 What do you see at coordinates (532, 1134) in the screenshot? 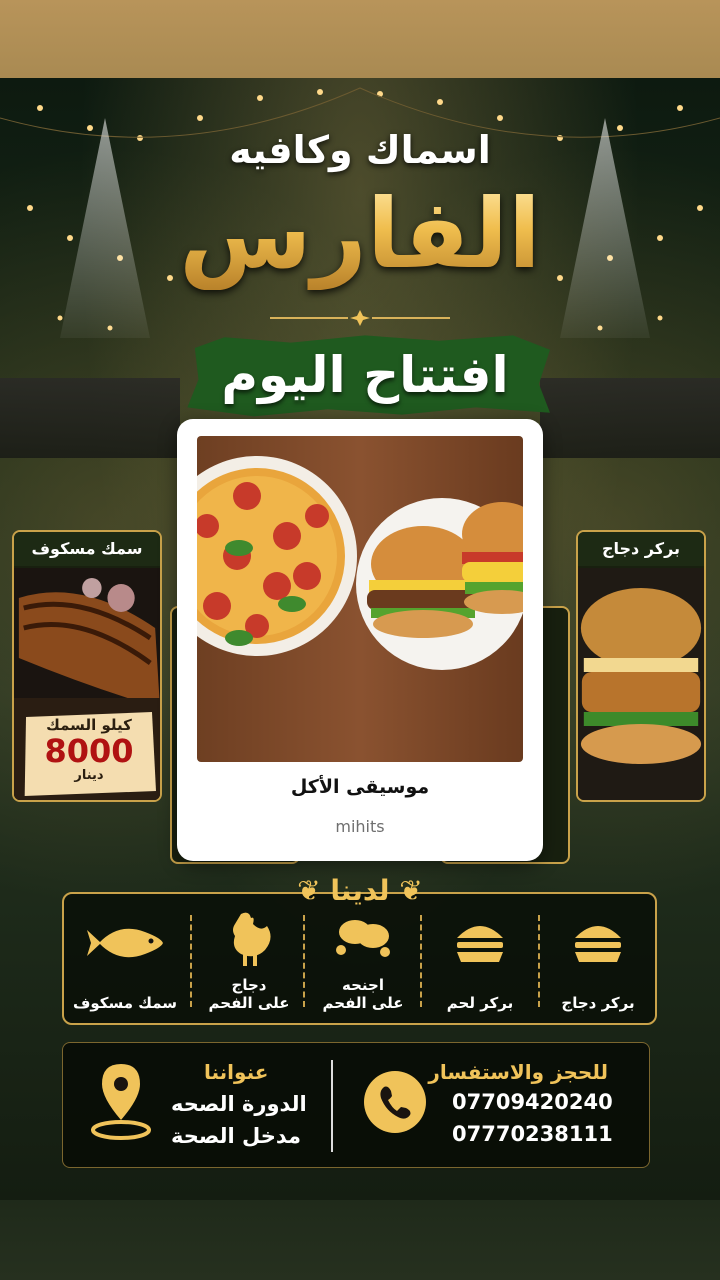
I see `phone-number: 07770238111` at bounding box center [532, 1134].